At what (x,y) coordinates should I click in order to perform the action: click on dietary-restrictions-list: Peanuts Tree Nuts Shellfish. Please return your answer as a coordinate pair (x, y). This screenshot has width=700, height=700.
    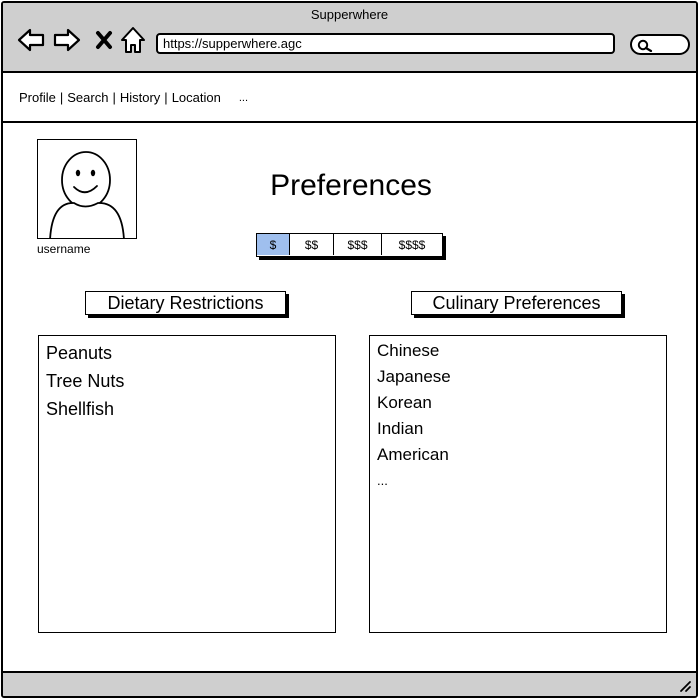
    Looking at the image, I should click on (187, 380).